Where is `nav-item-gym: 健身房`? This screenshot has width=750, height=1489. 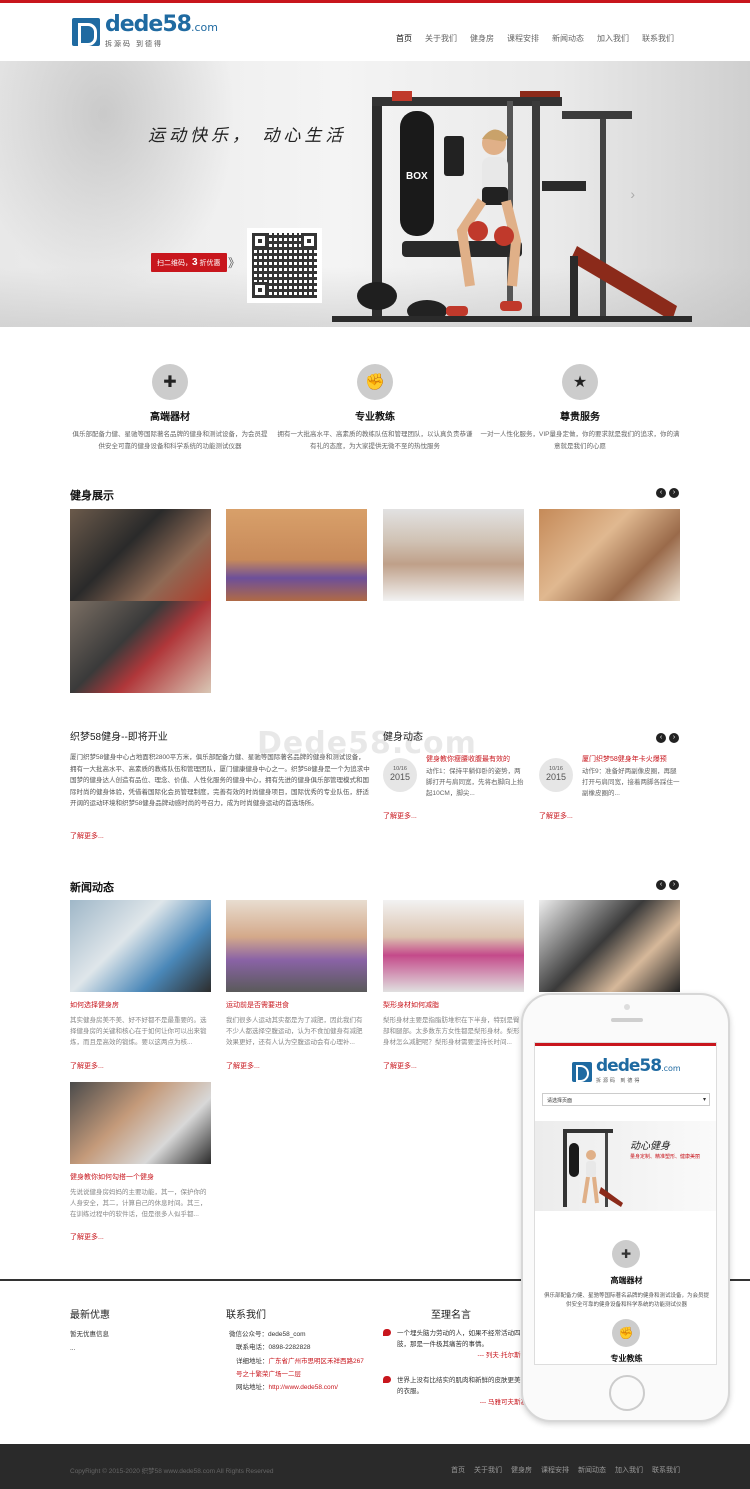
nav-item-gym: 健身房 is located at coordinates (482, 38).